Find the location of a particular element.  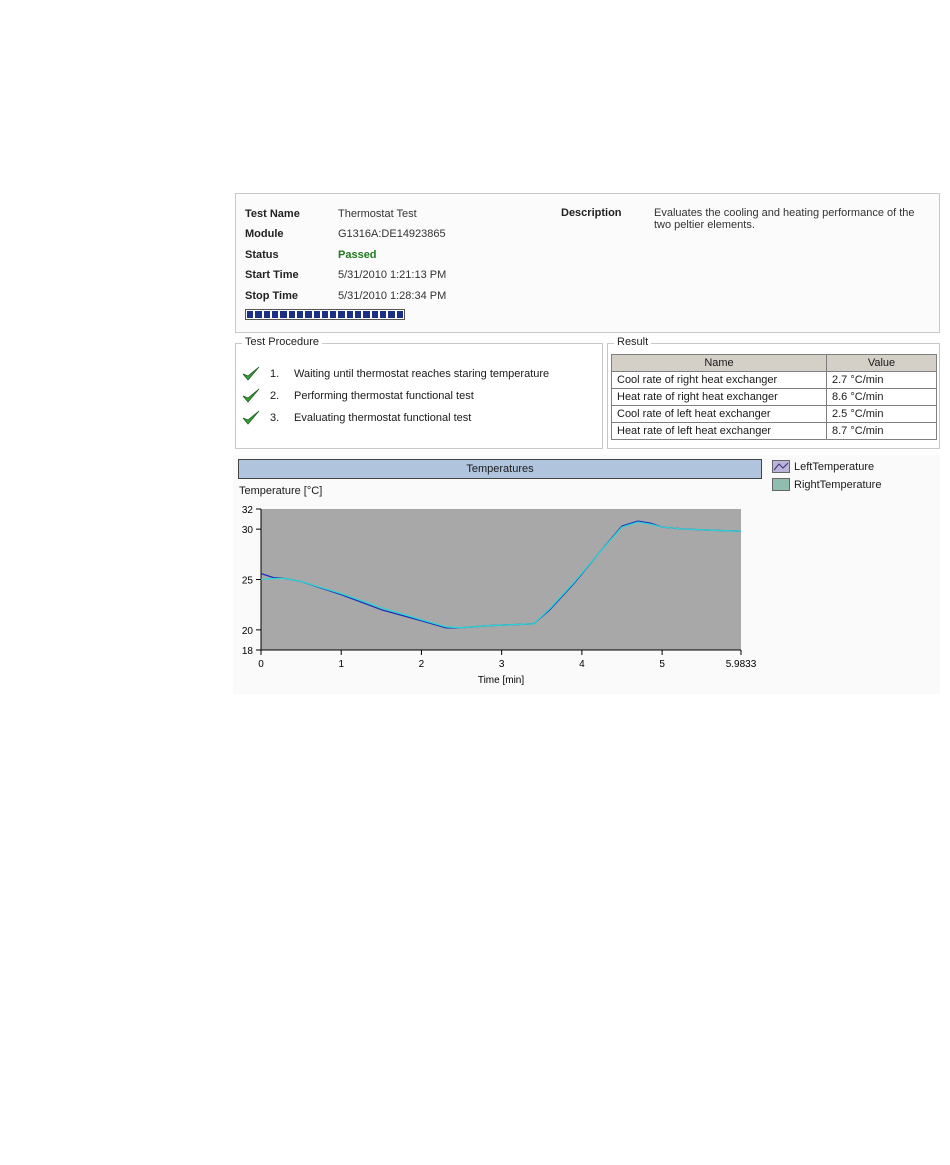

chart-title: Temperatures is located at coordinates (500, 469).